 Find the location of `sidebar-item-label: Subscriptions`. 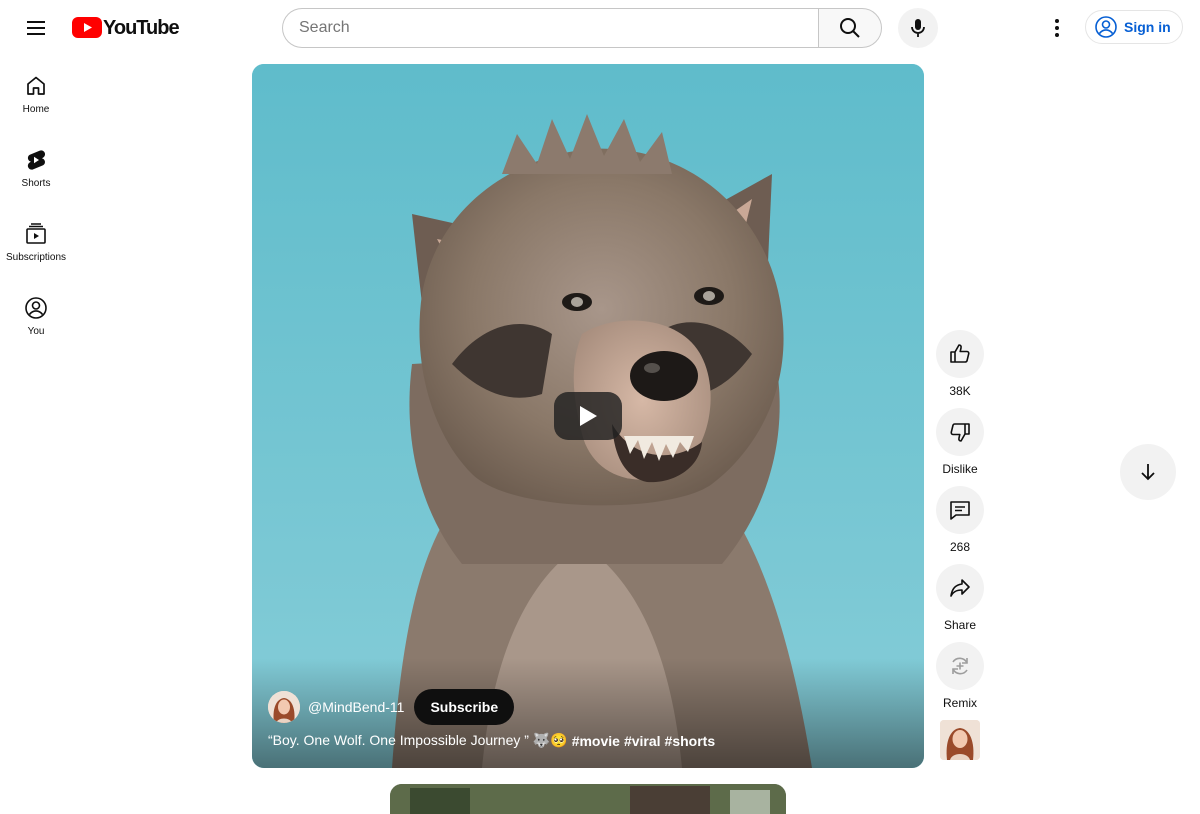

sidebar-item-label: Subscriptions is located at coordinates (36, 257).